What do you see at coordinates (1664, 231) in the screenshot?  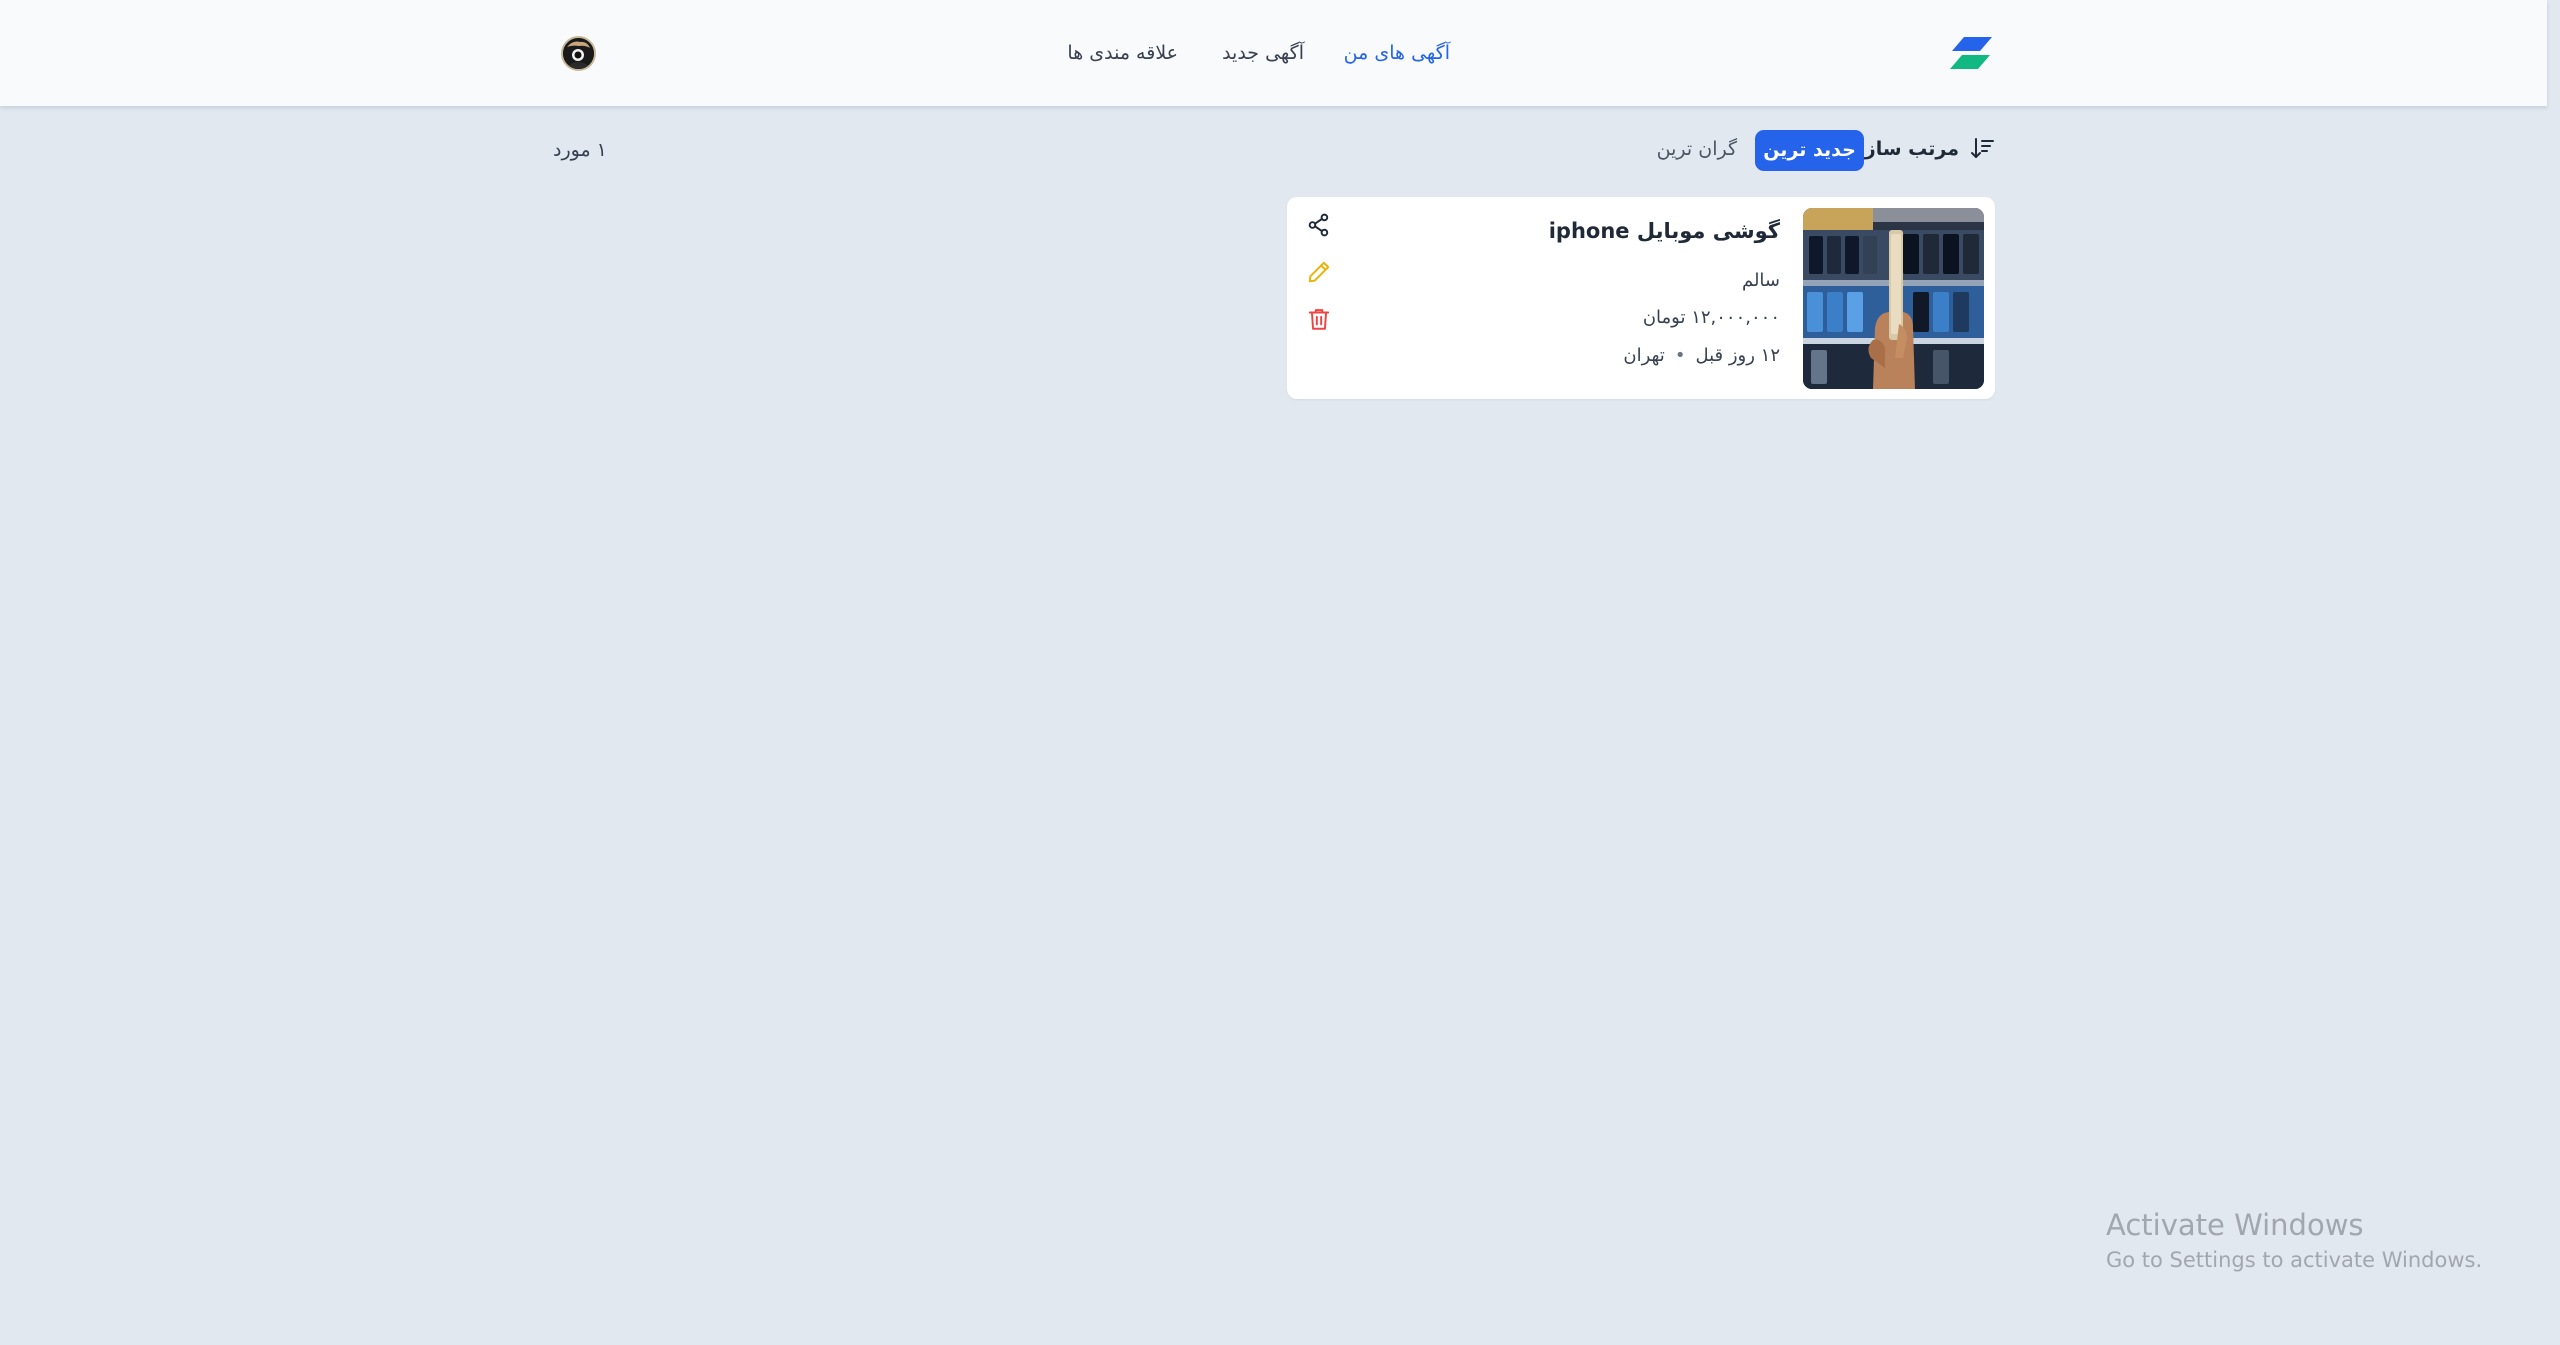 I see `ad-title: گوشی موبایل iphone` at bounding box center [1664, 231].